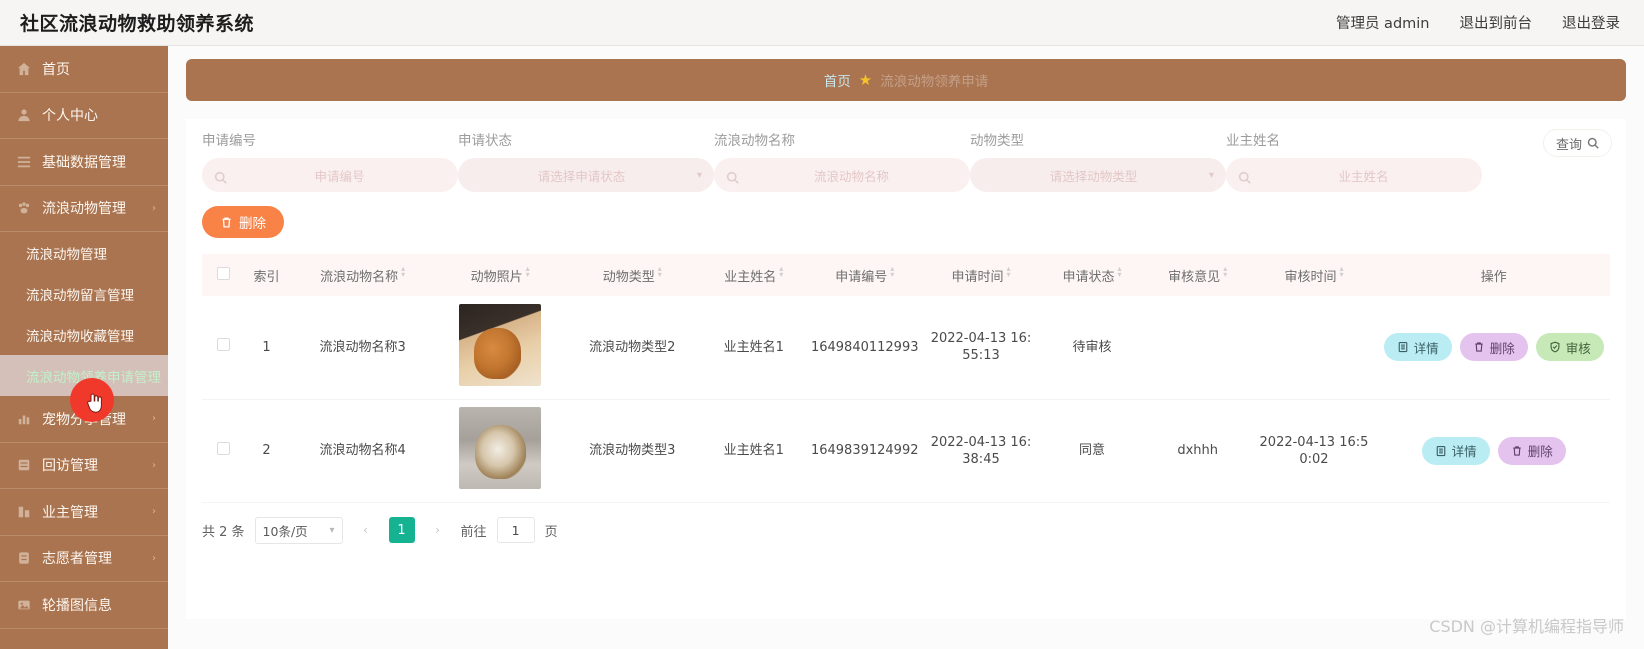  Describe the element at coordinates (981, 450) in the screenshot. I see `cell-apply-time: 2022-04-13 16:38:45` at that location.